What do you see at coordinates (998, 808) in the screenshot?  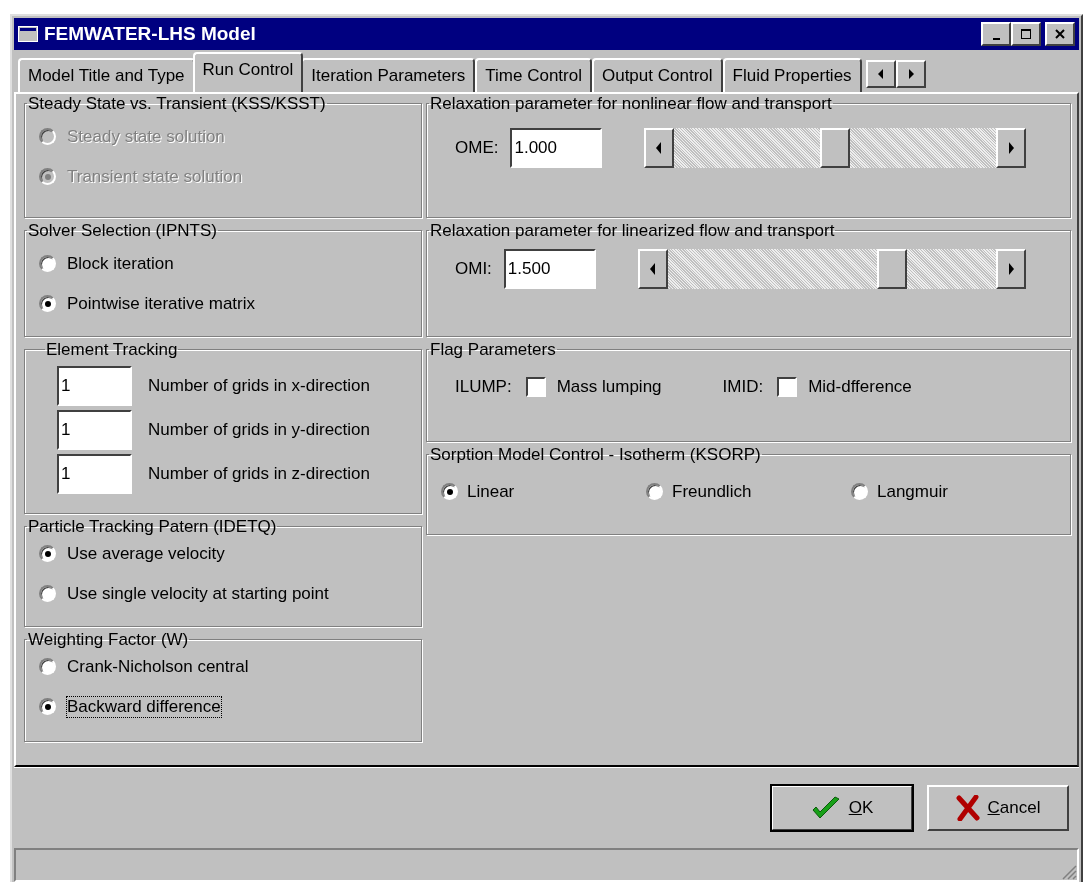 I see `cancel-button: Cancel` at bounding box center [998, 808].